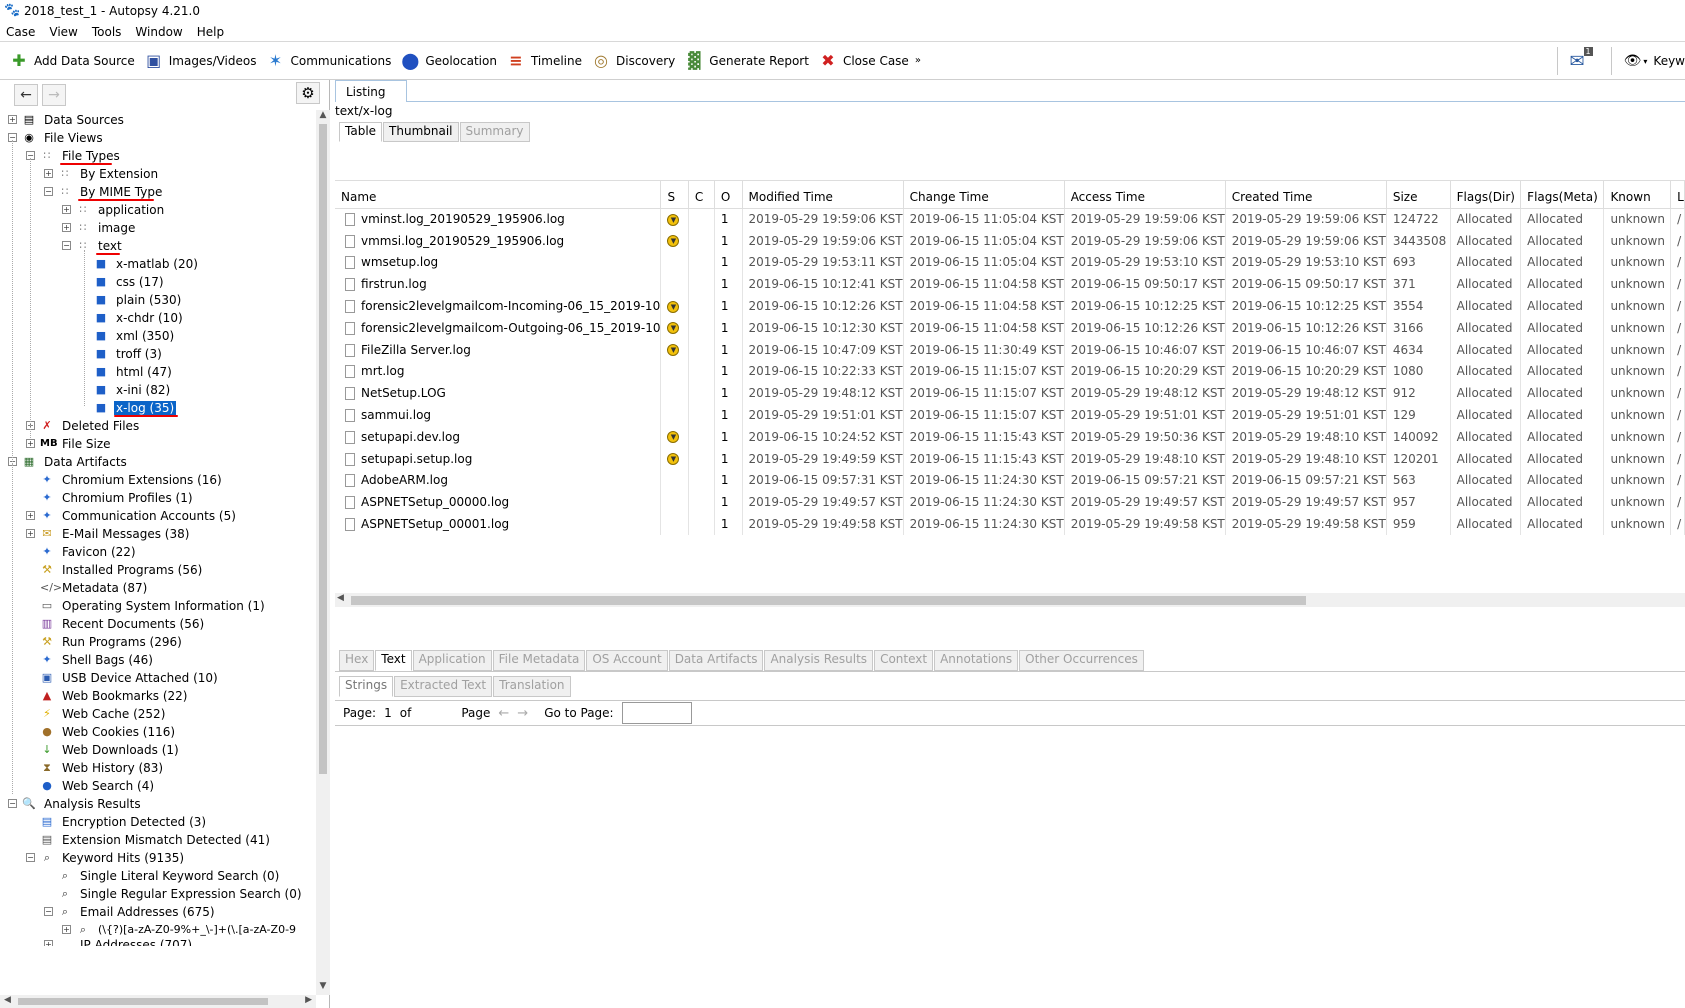  I want to click on tree-item-shell-bags: ✦ Shell Bags (46), so click(158, 659).